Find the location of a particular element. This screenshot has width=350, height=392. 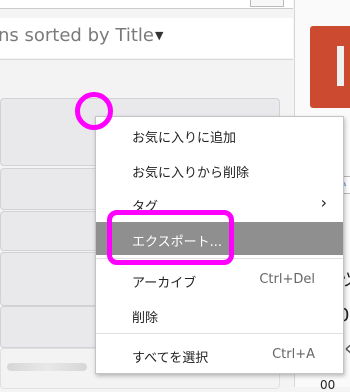

menu-item-label: アーカイブ is located at coordinates (164, 283).